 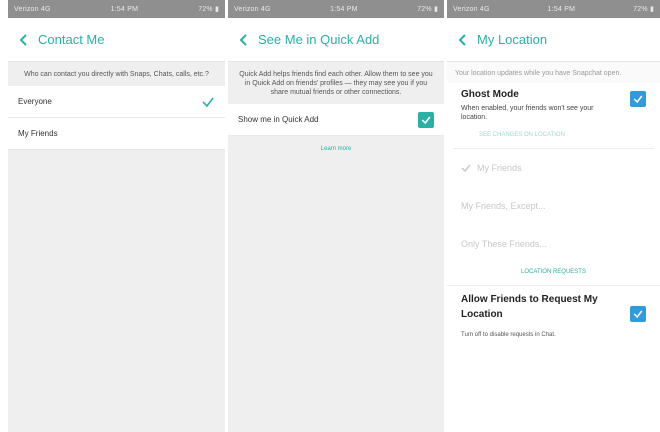 I want to click on learn-more-link: Learn more, so click(x=336, y=144).